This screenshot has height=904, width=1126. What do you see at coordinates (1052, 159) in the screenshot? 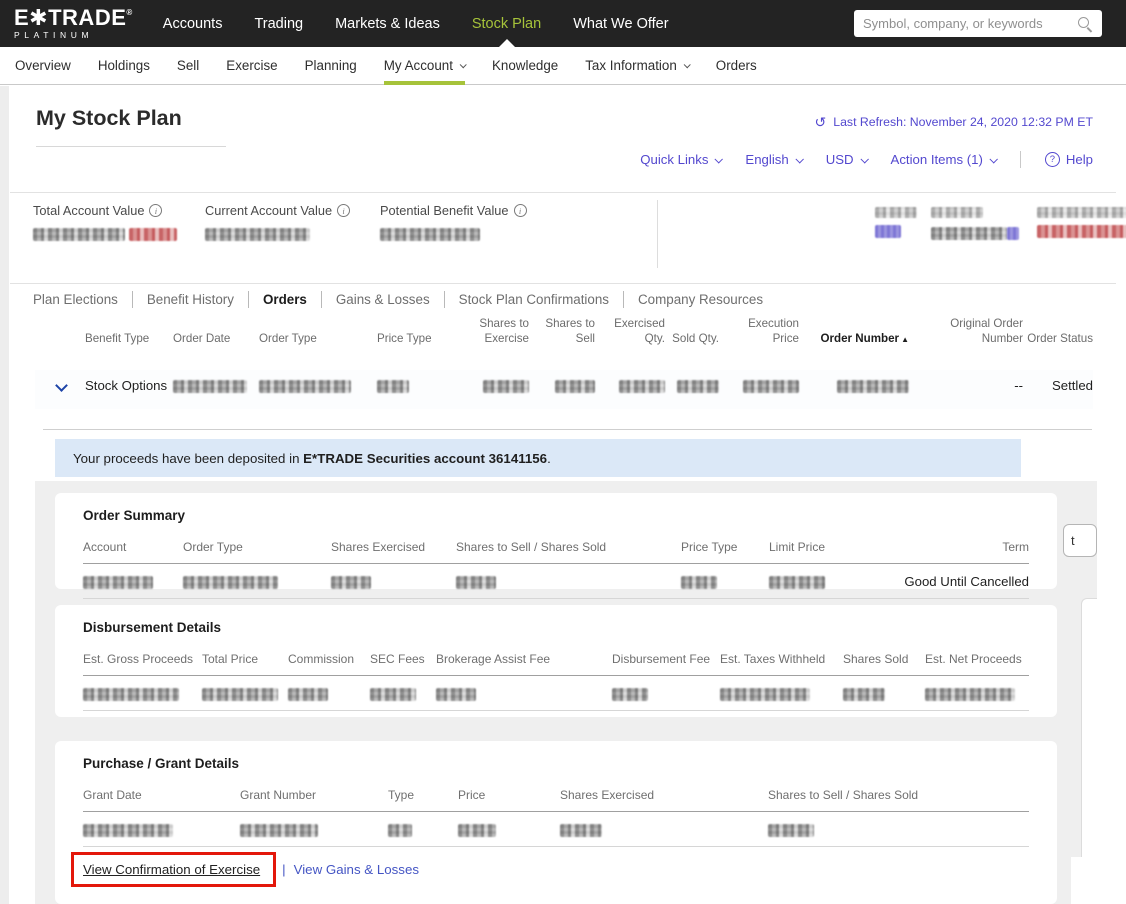
I see `help-icon: ?` at bounding box center [1052, 159].